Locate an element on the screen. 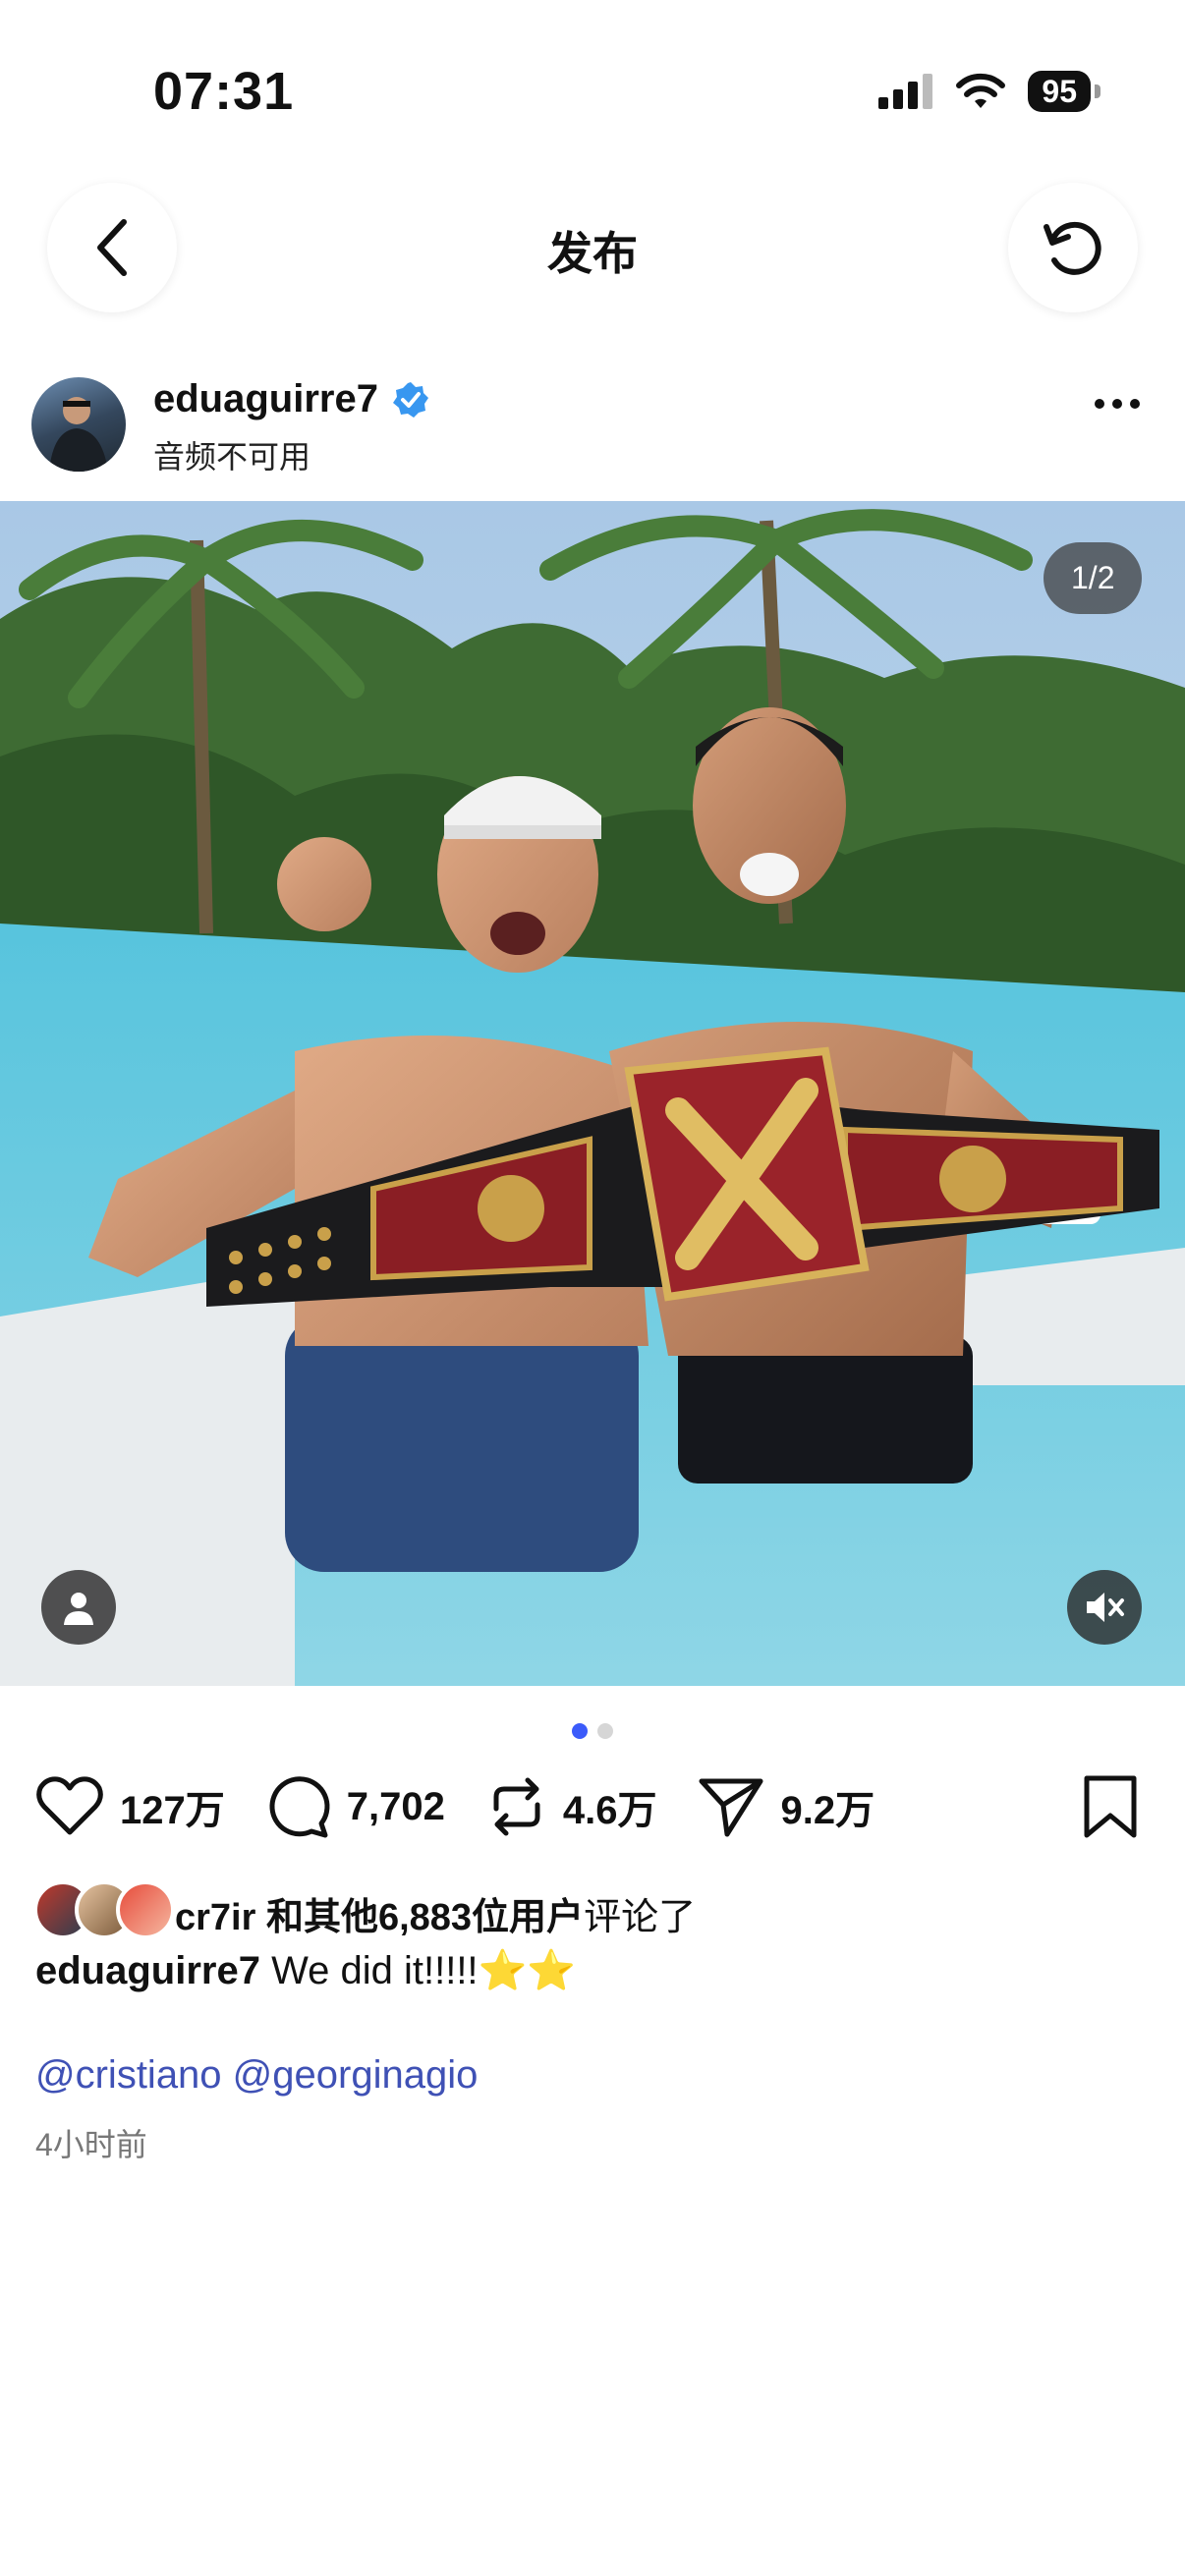 The width and height of the screenshot is (1185, 2576). person-icon is located at coordinates (78, 1609).